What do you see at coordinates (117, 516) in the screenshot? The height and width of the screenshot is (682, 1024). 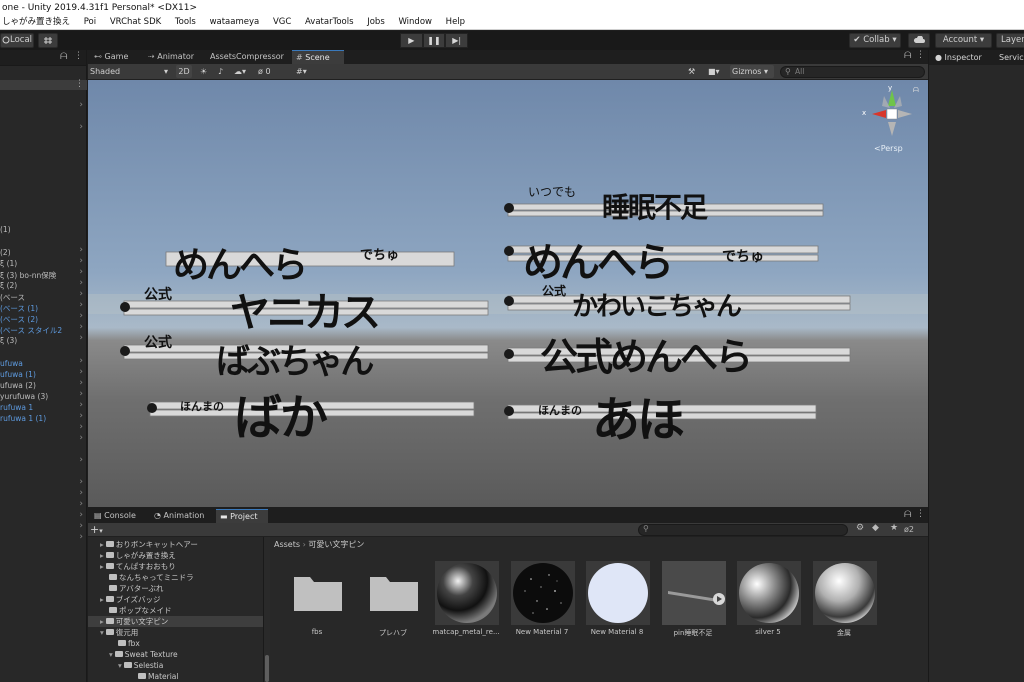 I see `tab-console: ▤ Console` at bounding box center [117, 516].